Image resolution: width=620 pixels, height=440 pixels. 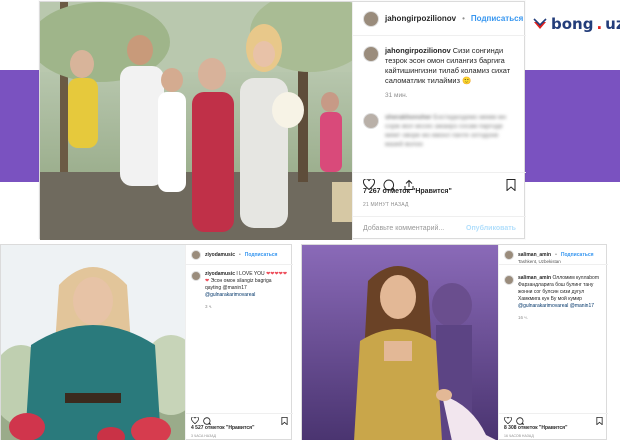 I want to click on bottom-left-caption-avatar, so click(x=196, y=276).